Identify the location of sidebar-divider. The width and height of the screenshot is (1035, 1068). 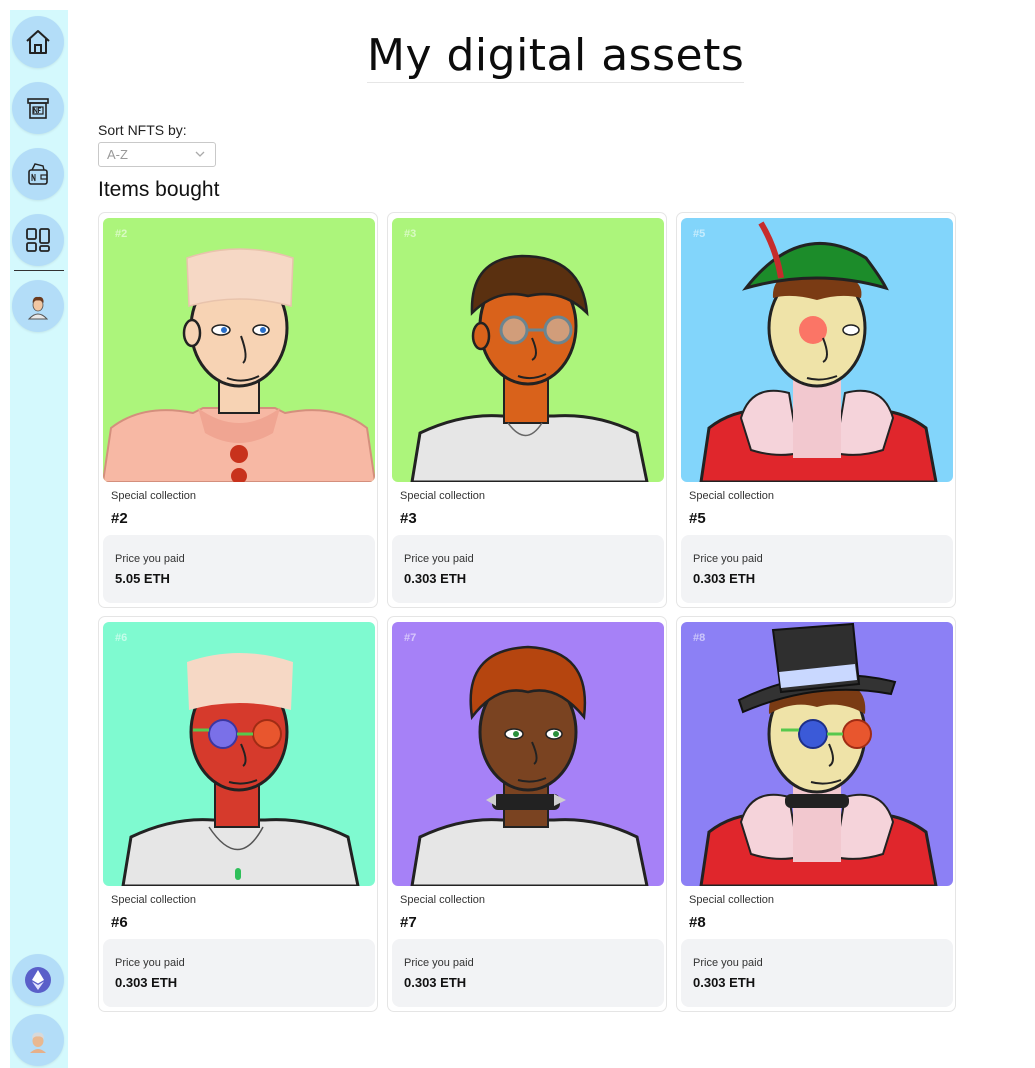
(39, 270).